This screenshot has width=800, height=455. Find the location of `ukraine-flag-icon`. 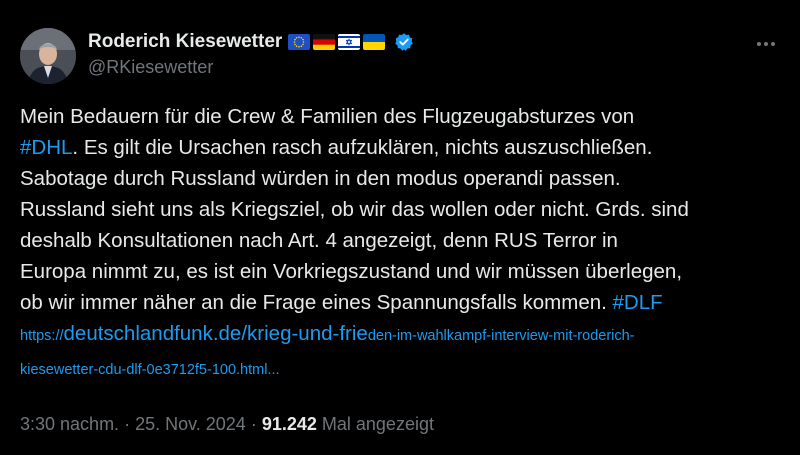

ukraine-flag-icon is located at coordinates (374, 42).